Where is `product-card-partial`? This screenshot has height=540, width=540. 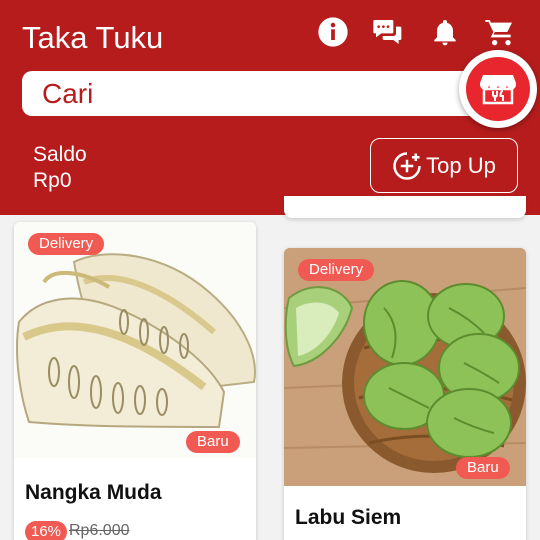
product-card-partial is located at coordinates (405, 207).